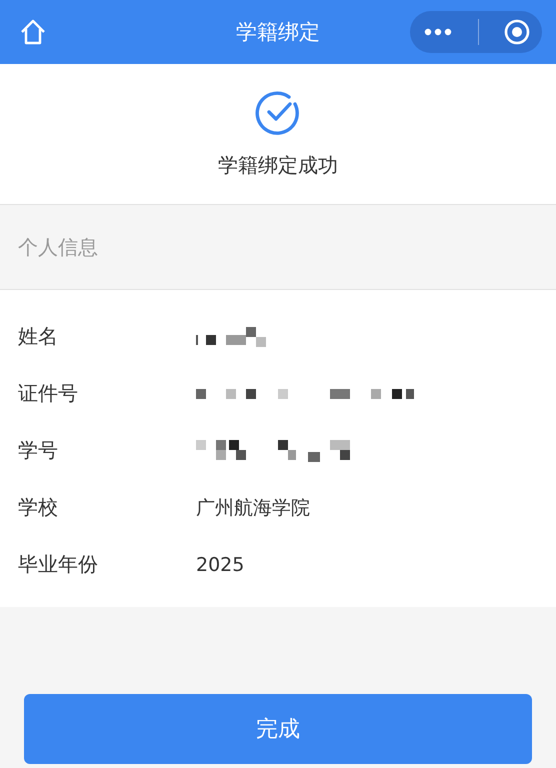 Image resolution: width=556 pixels, height=768 pixels. What do you see at coordinates (278, 32) in the screenshot?
I see `page-title: 学籍绑定` at bounding box center [278, 32].